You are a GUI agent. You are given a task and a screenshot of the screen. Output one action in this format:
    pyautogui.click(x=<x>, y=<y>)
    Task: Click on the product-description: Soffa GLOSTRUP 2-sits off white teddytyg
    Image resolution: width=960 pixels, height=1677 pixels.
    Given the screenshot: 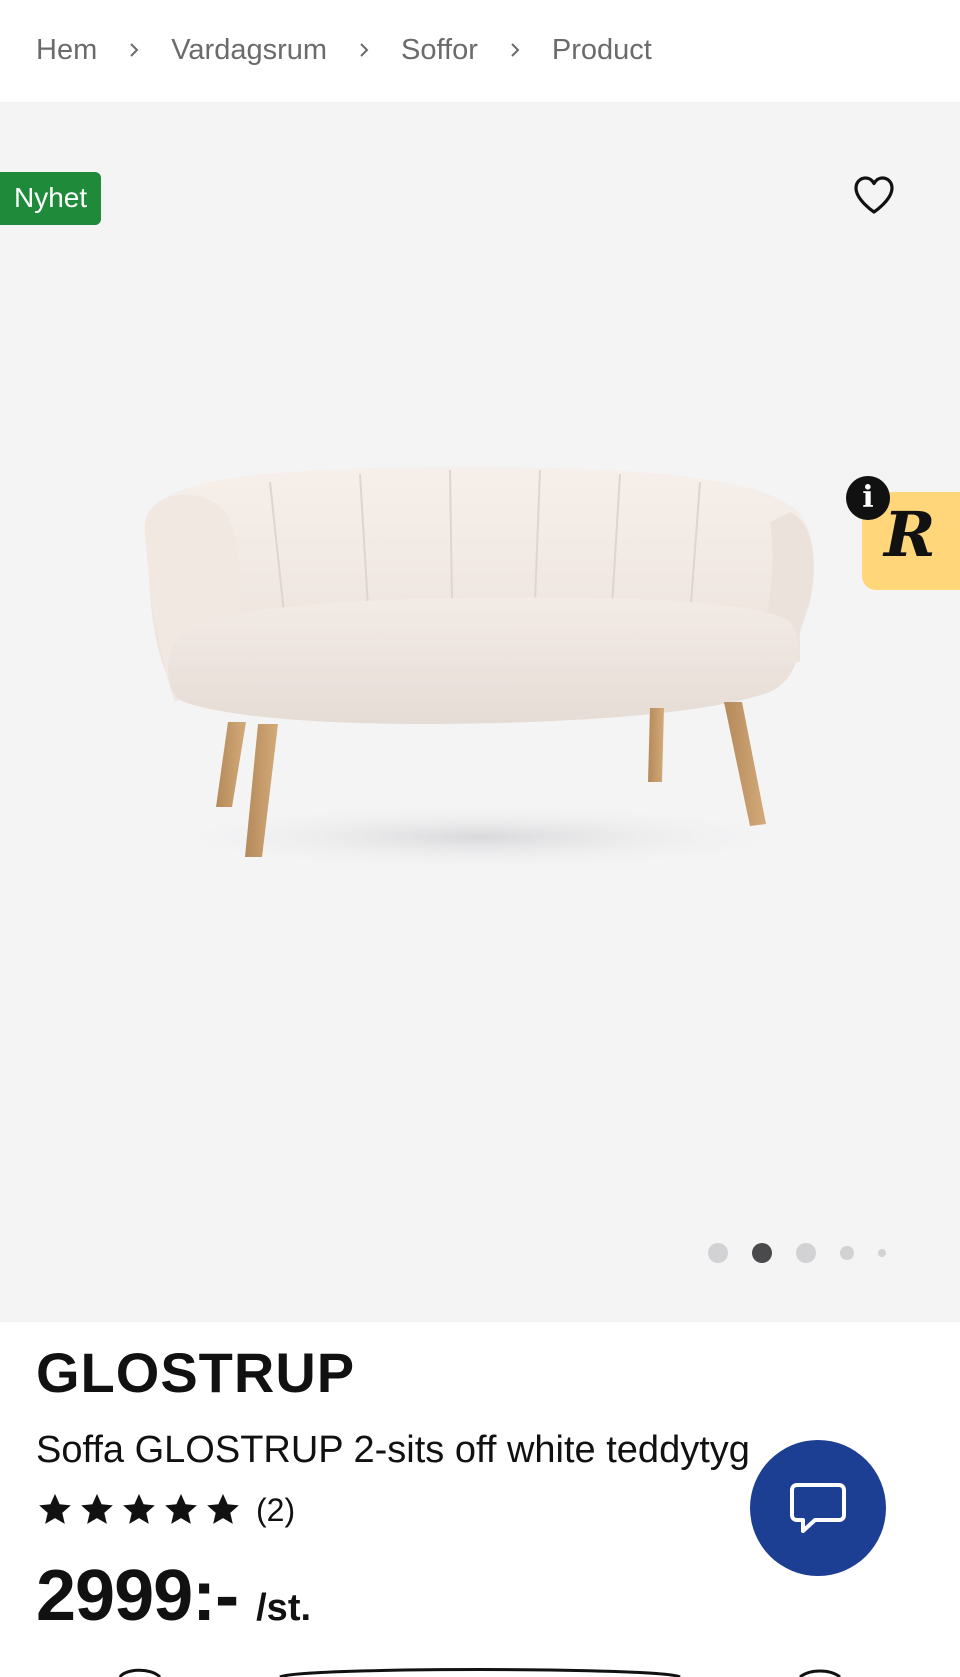 What is the action you would take?
    pyautogui.click(x=393, y=1450)
    